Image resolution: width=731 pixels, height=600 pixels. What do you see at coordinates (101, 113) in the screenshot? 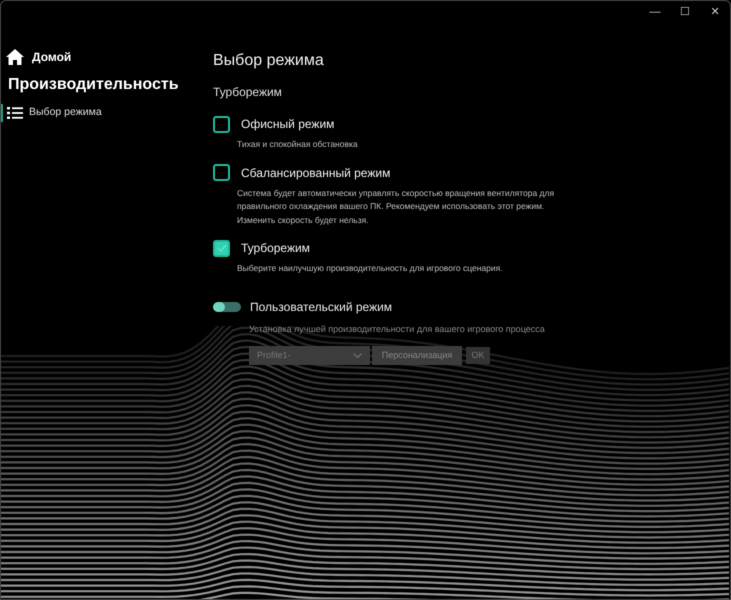
I see `sidebar-item: Выбор режима` at bounding box center [101, 113].